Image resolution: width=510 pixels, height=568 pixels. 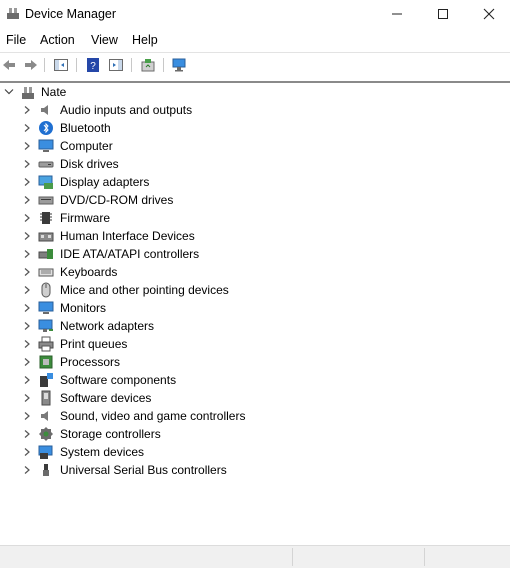 I want to click on show-hide-console-tree-button, so click(x=61, y=65).